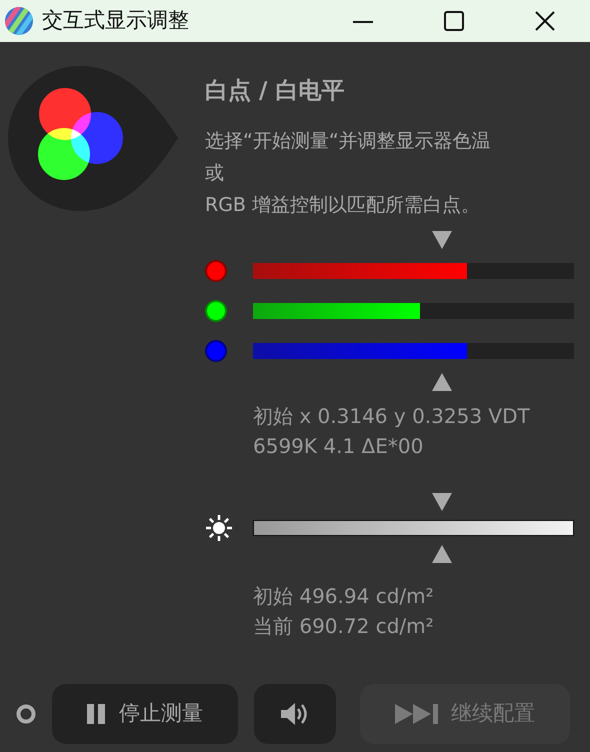  I want to click on reading-text: 初始 496.94 cd/m², so click(344, 596).